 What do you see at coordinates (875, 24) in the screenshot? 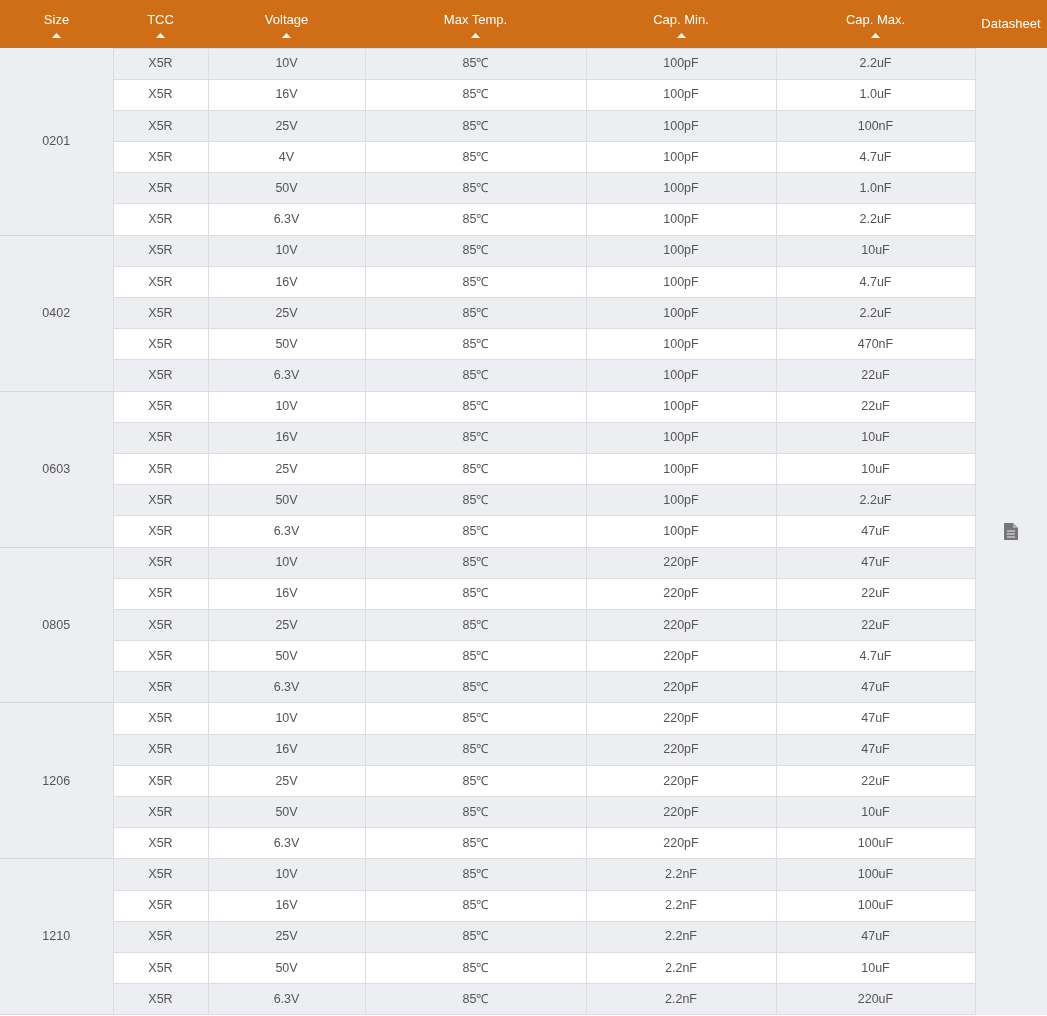
I see `column-header: Cap. Max.` at bounding box center [875, 24].